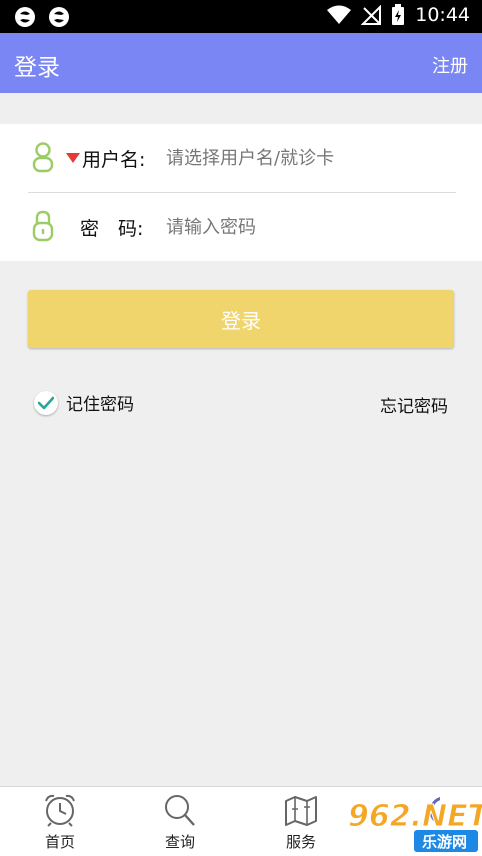 This screenshot has height=856, width=482. Describe the element at coordinates (43, 226) in the screenshot. I see `lock-icon` at that location.